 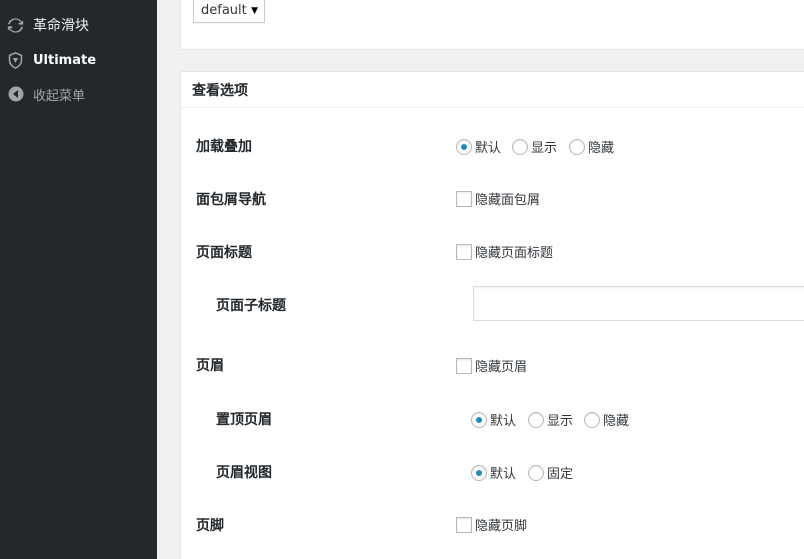 I want to click on hide-page-title-checkbox: 隐藏页面标题, so click(x=504, y=251).